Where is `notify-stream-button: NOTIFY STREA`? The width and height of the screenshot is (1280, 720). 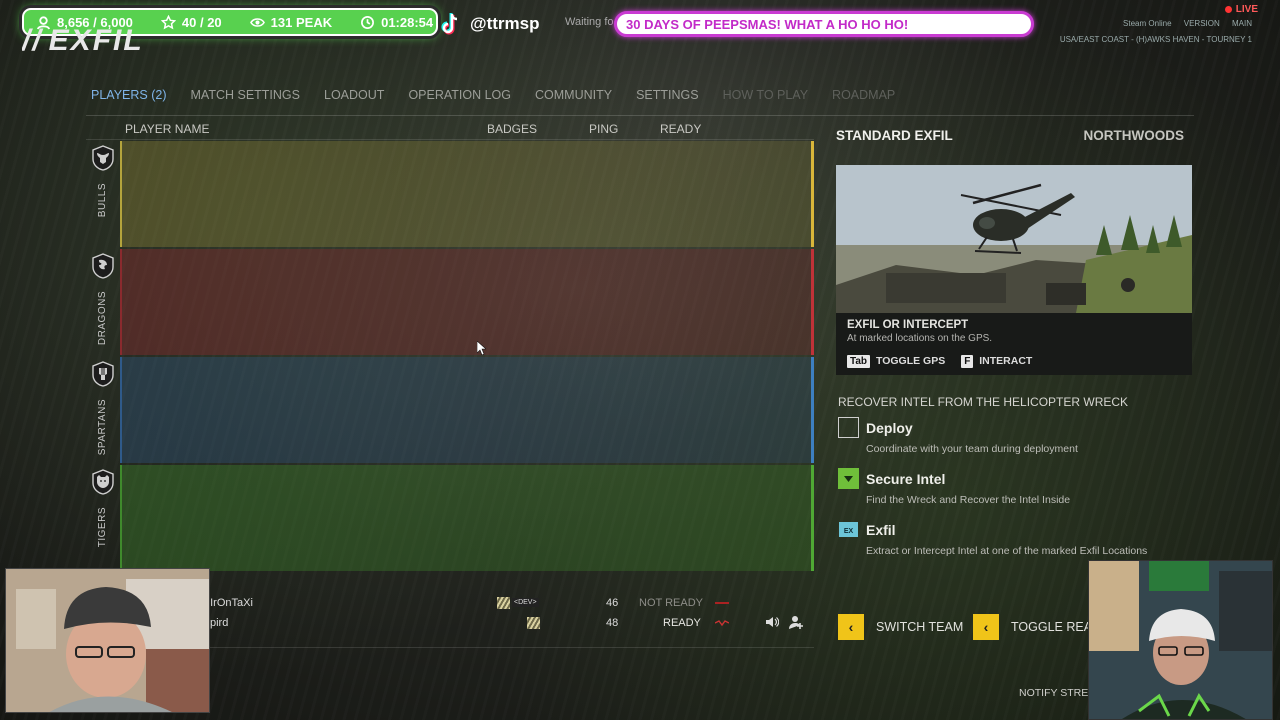 notify-stream-button: NOTIFY STREA is located at coordinates (1057, 693).